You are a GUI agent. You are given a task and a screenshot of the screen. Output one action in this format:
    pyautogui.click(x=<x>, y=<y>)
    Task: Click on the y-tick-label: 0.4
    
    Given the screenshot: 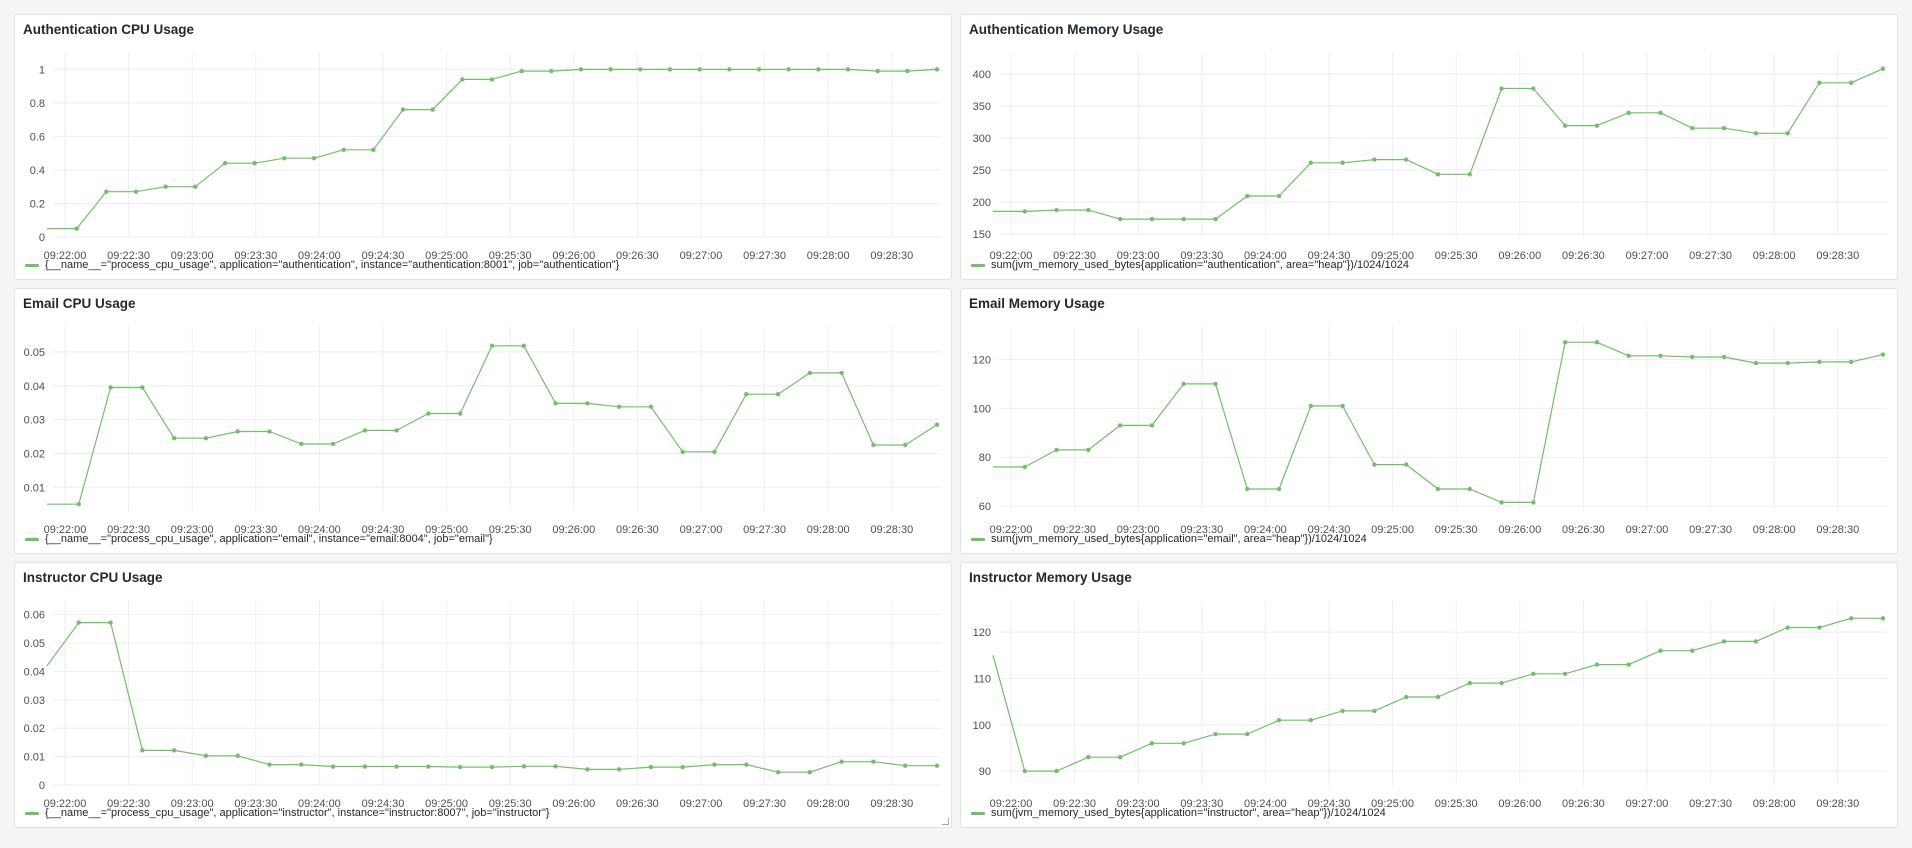 What is the action you would take?
    pyautogui.click(x=37, y=171)
    